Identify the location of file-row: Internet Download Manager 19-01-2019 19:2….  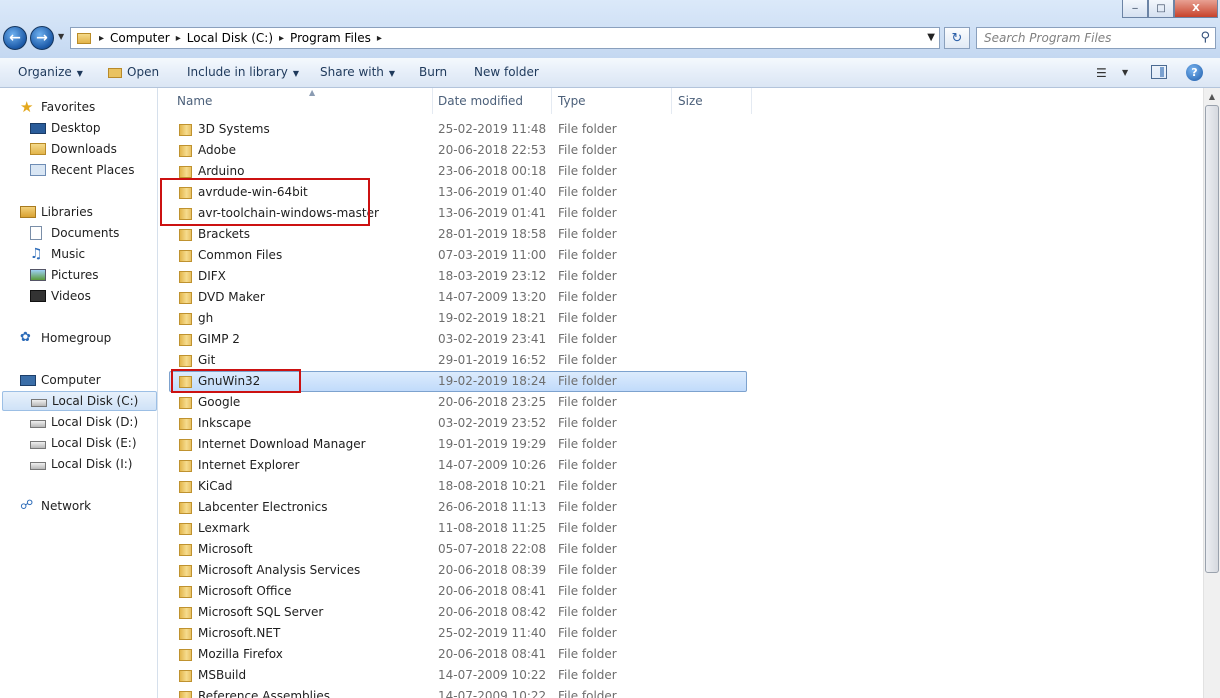
(458, 444).